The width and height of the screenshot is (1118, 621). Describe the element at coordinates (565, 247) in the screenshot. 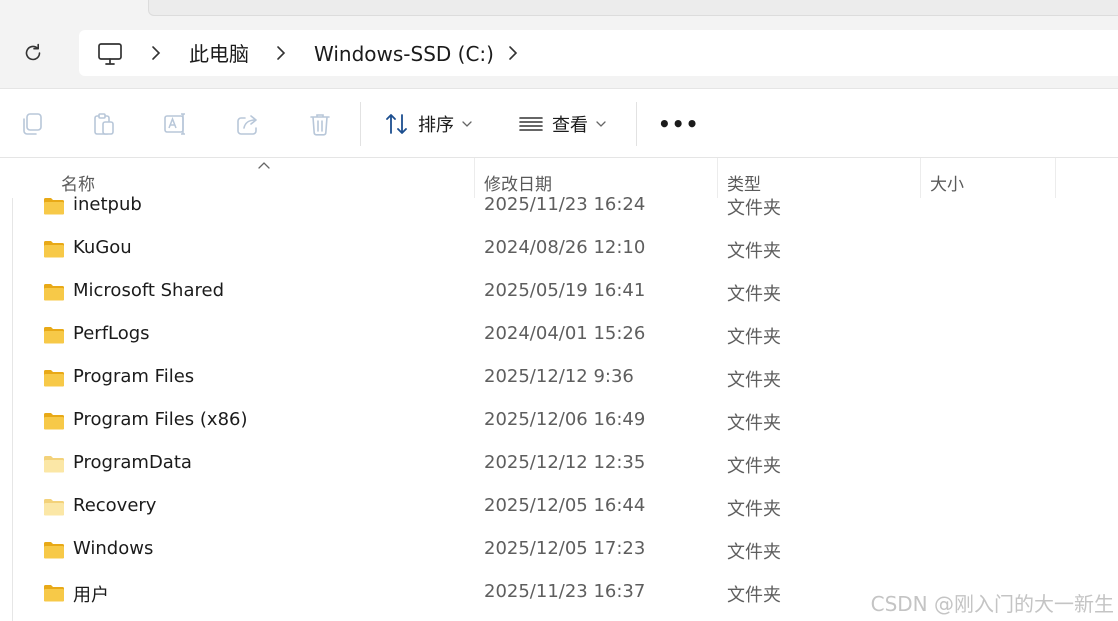

I see `file-date-modified: 2024/08/26 12:10` at that location.